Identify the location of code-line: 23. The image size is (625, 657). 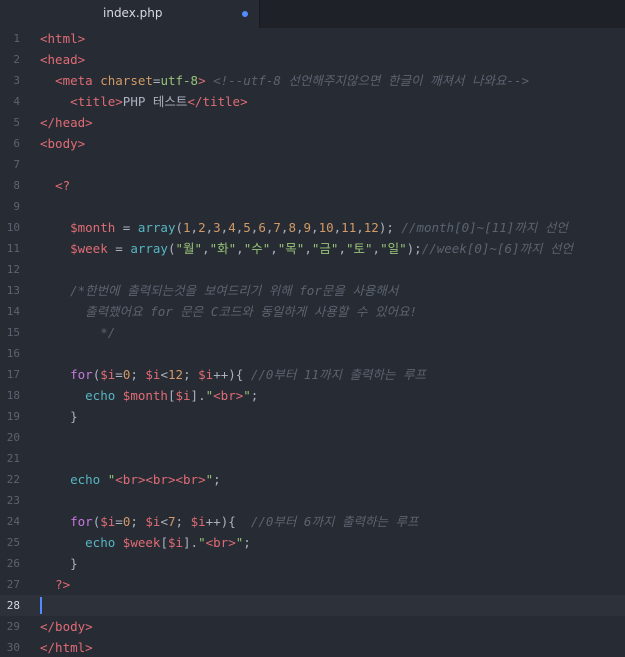
(312, 500).